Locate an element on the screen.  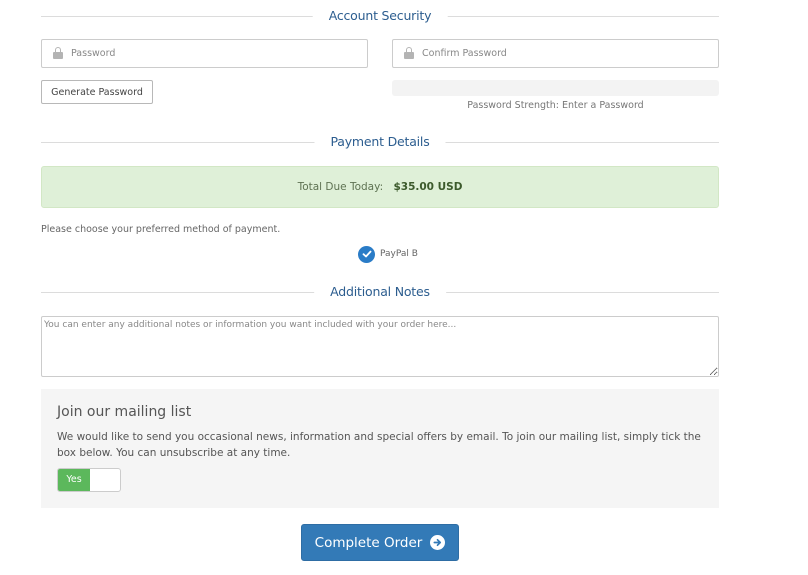
mailing-list-title: Join our mailing list is located at coordinates (124, 412).